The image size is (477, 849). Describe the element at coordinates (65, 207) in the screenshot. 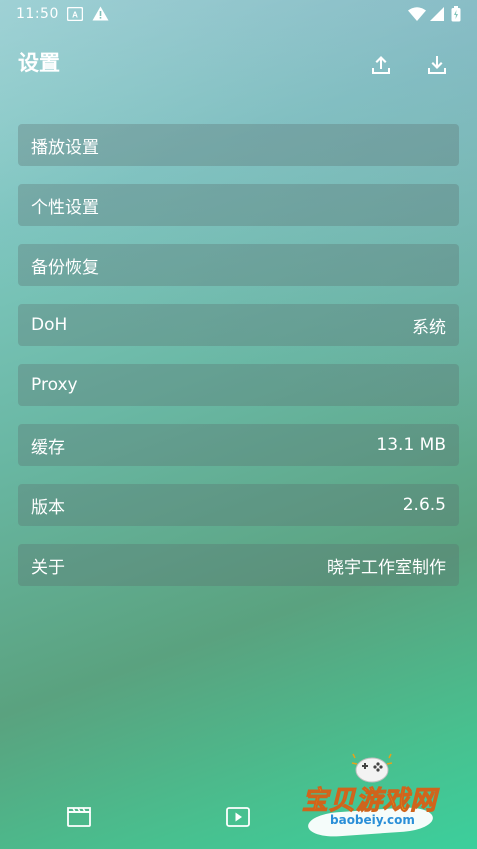

I see `settings-item-label: 个性设置` at that location.